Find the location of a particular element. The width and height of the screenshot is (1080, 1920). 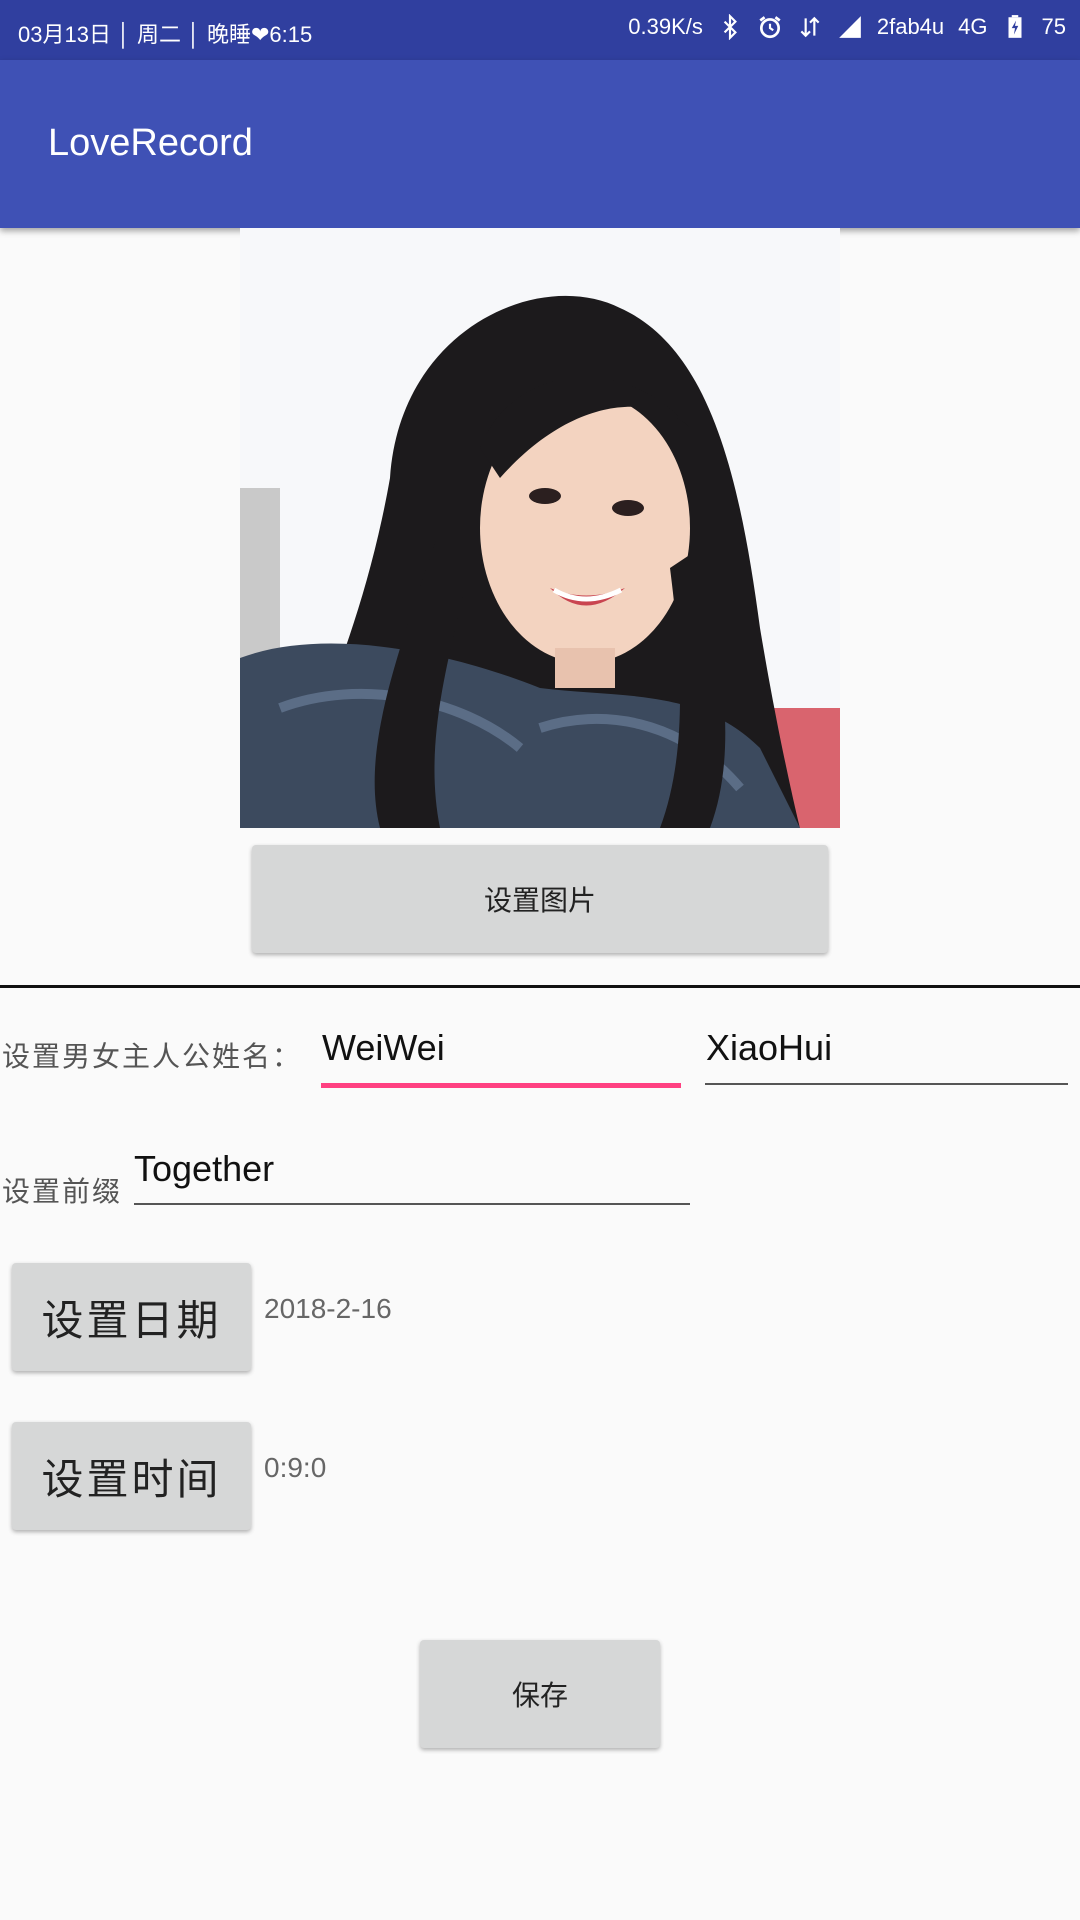

prefix-label: 设置前缀 is located at coordinates (62, 1191).